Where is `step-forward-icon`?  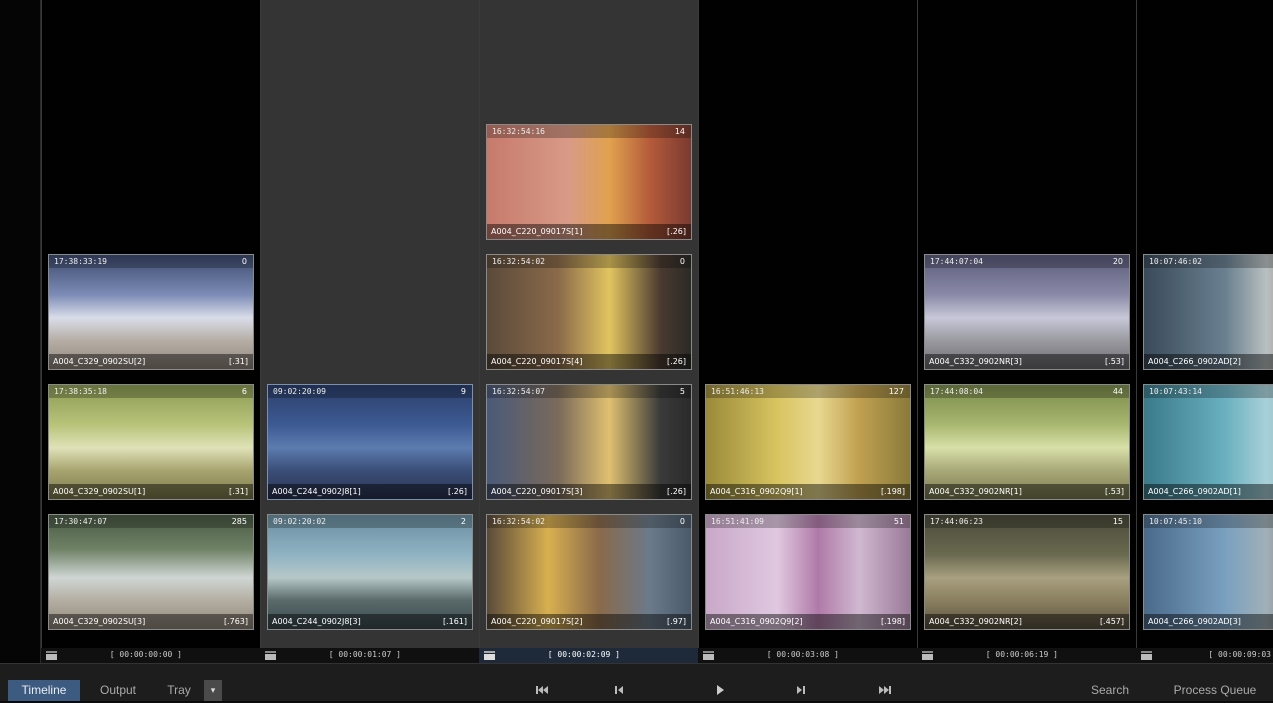 step-forward-icon is located at coordinates (801, 690).